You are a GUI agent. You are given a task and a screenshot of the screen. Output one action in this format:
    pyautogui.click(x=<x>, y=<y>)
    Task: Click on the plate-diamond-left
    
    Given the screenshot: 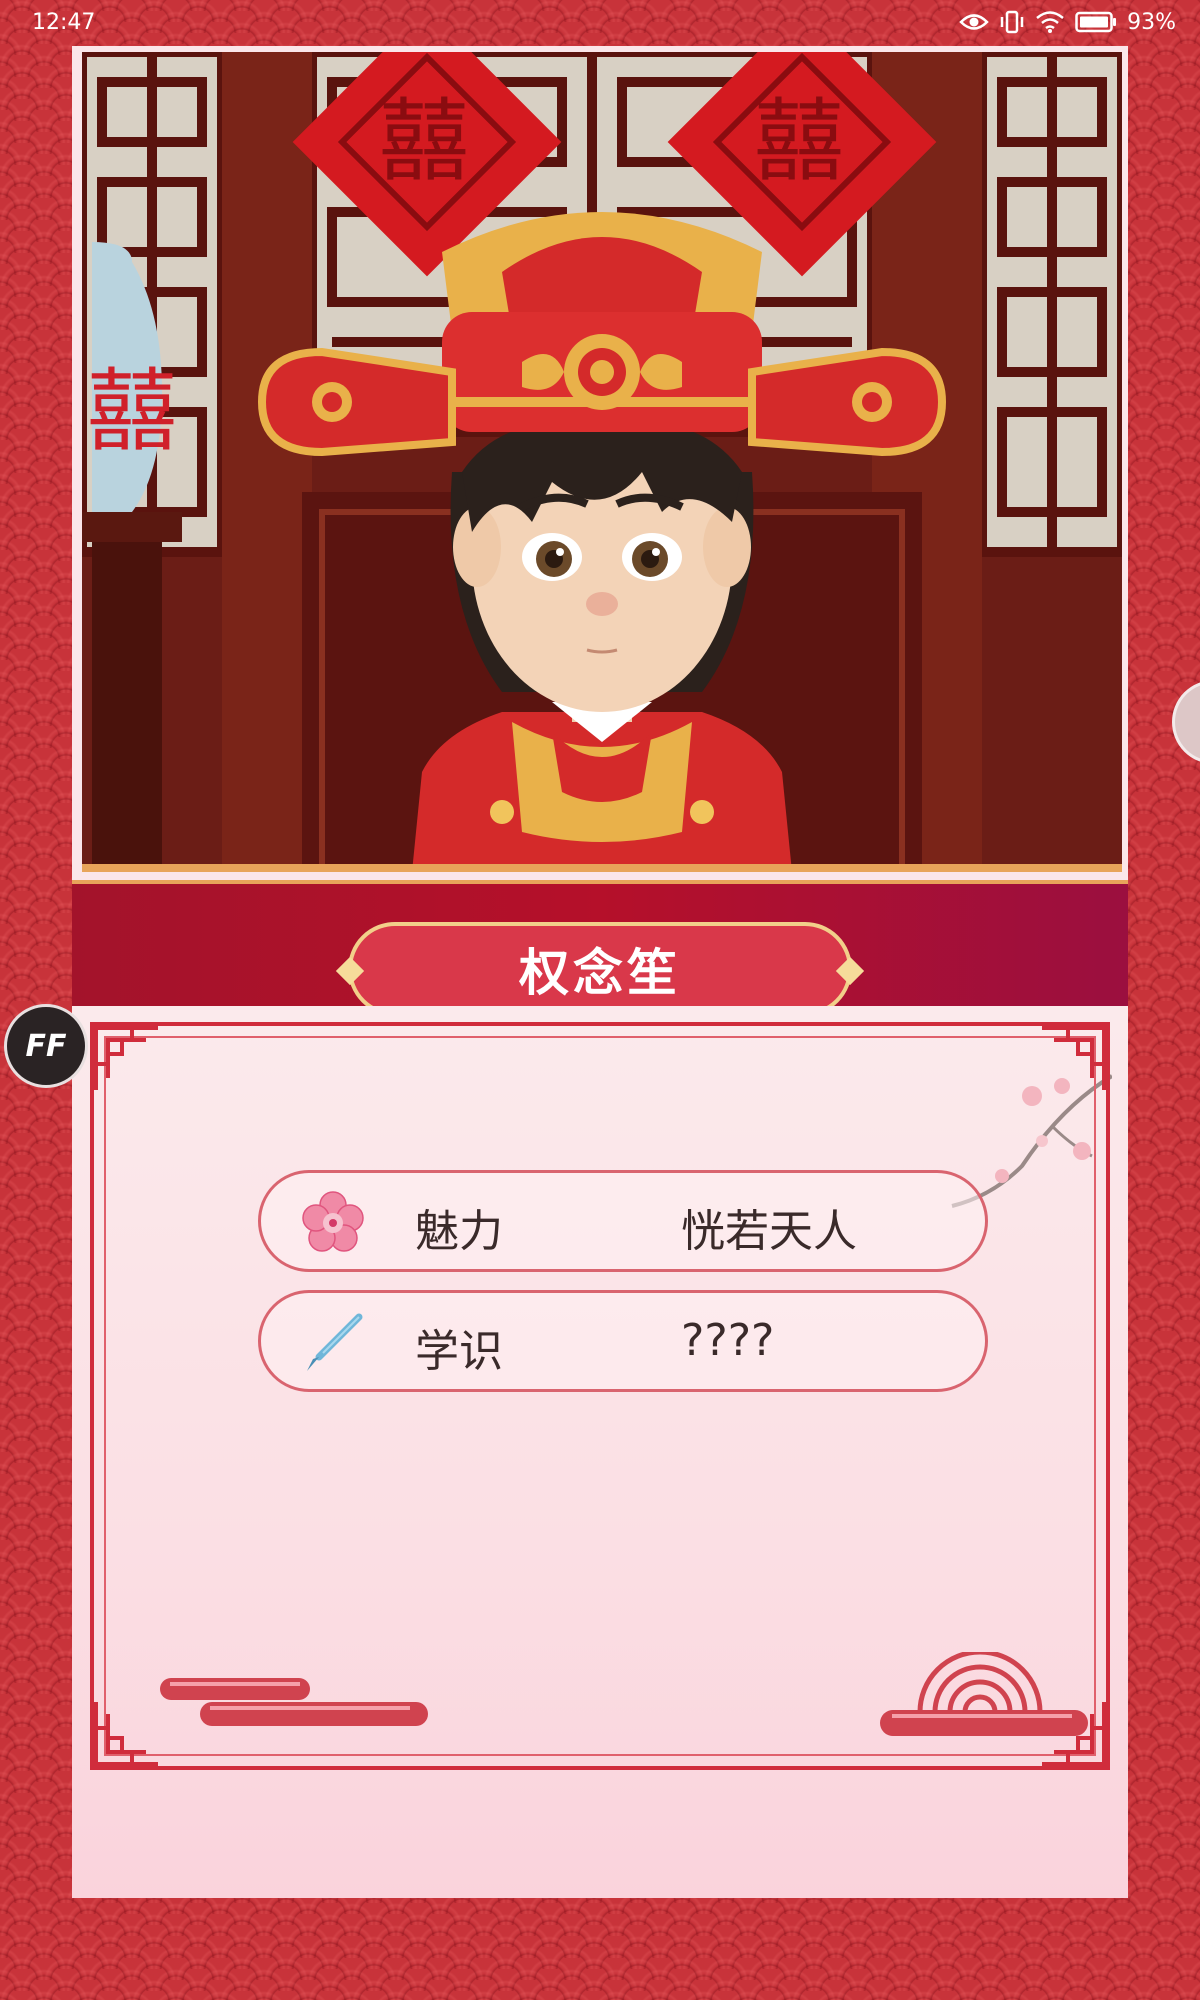 What is the action you would take?
    pyautogui.click(x=350, y=971)
    